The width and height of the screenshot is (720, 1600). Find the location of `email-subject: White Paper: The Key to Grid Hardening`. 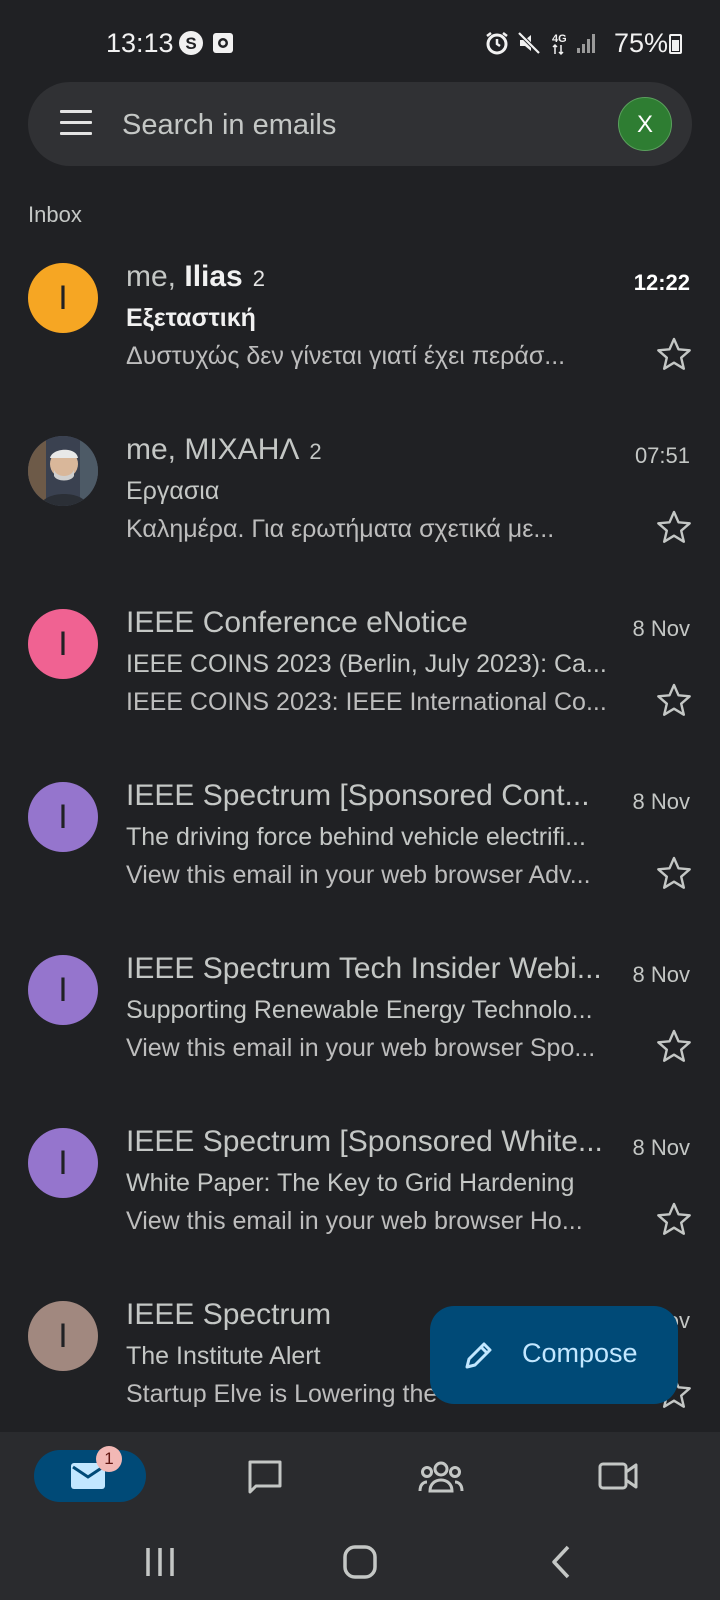

email-subject: White Paper: The Key to Grid Hardening is located at coordinates (350, 1183).